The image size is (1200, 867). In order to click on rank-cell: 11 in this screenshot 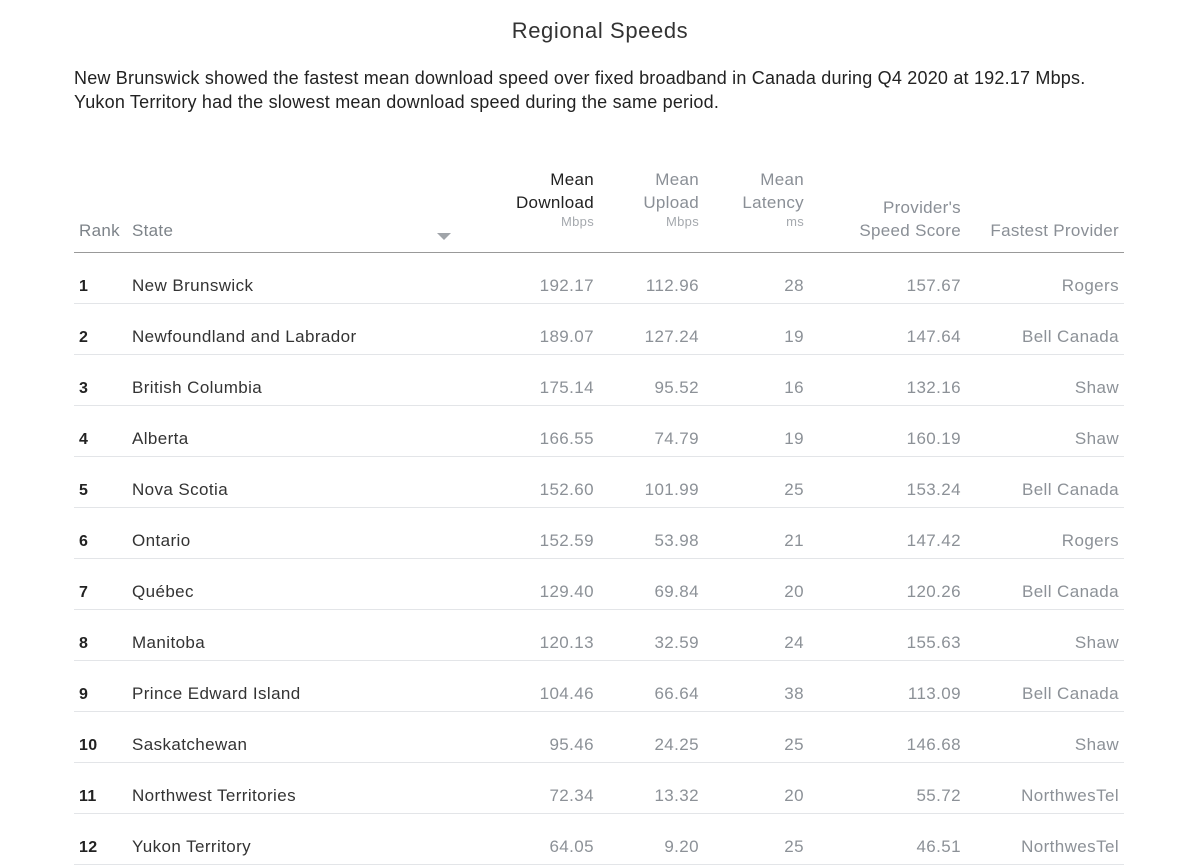, I will do `click(100, 788)`.